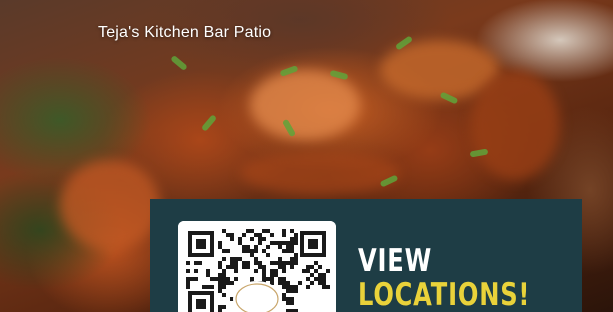 The width and height of the screenshot is (613, 312). Describe the element at coordinates (185, 32) in the screenshot. I see `photo-caption: Teja's Kitchen Bar Patio` at that location.